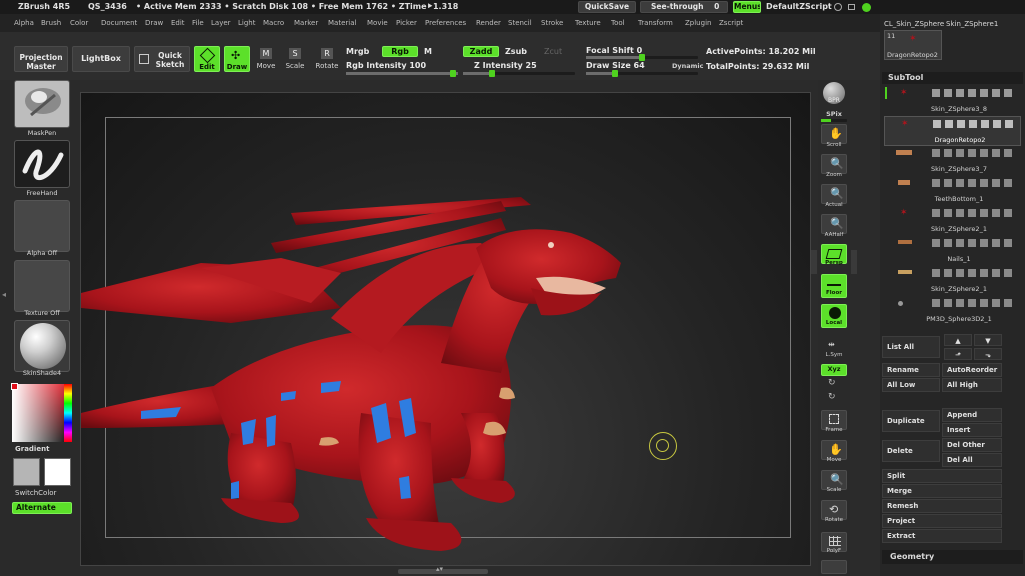  I want to click on scale-button: S Scale, so click(295, 59).